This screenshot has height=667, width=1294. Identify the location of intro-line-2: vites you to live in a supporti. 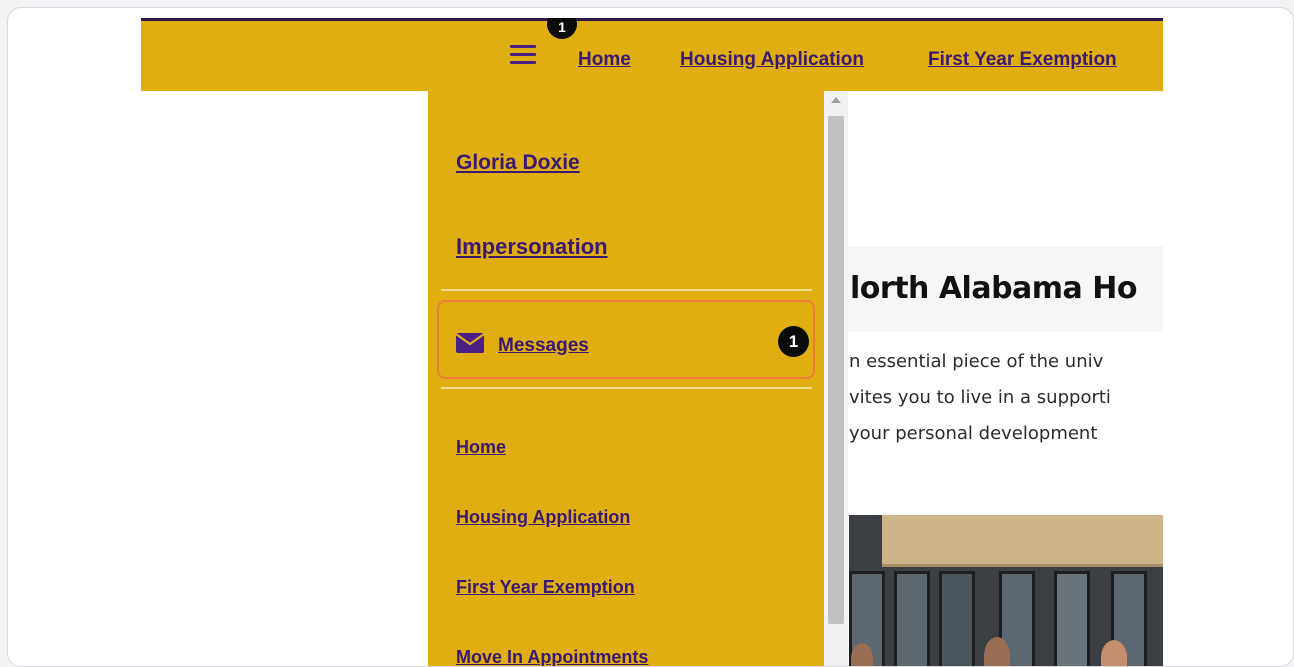
(980, 397).